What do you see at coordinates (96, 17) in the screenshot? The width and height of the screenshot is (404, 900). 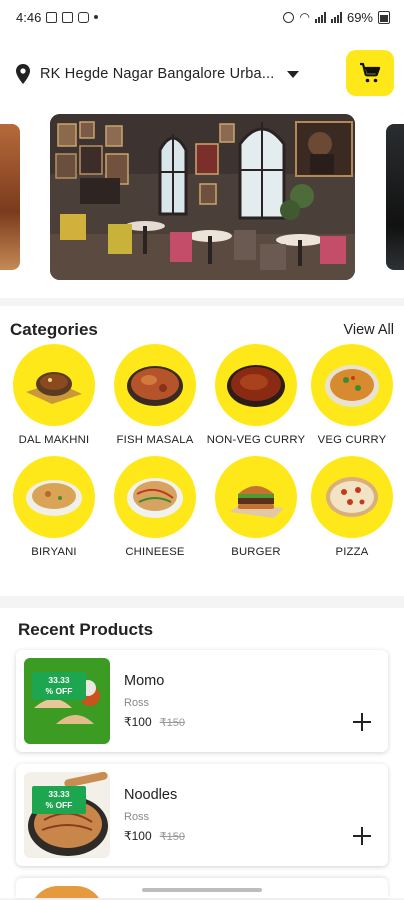 I see `more-notifications-icon` at bounding box center [96, 17].